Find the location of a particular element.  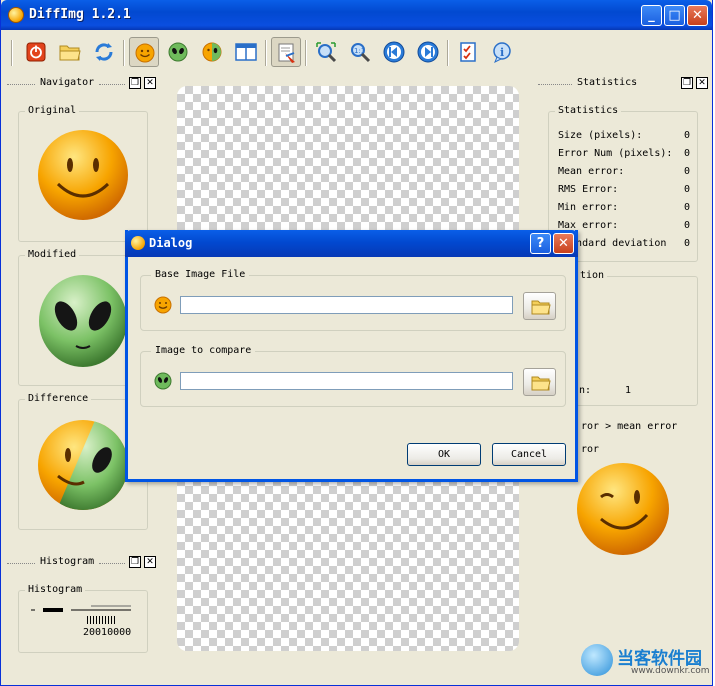

about-button: i is located at coordinates (502, 52).